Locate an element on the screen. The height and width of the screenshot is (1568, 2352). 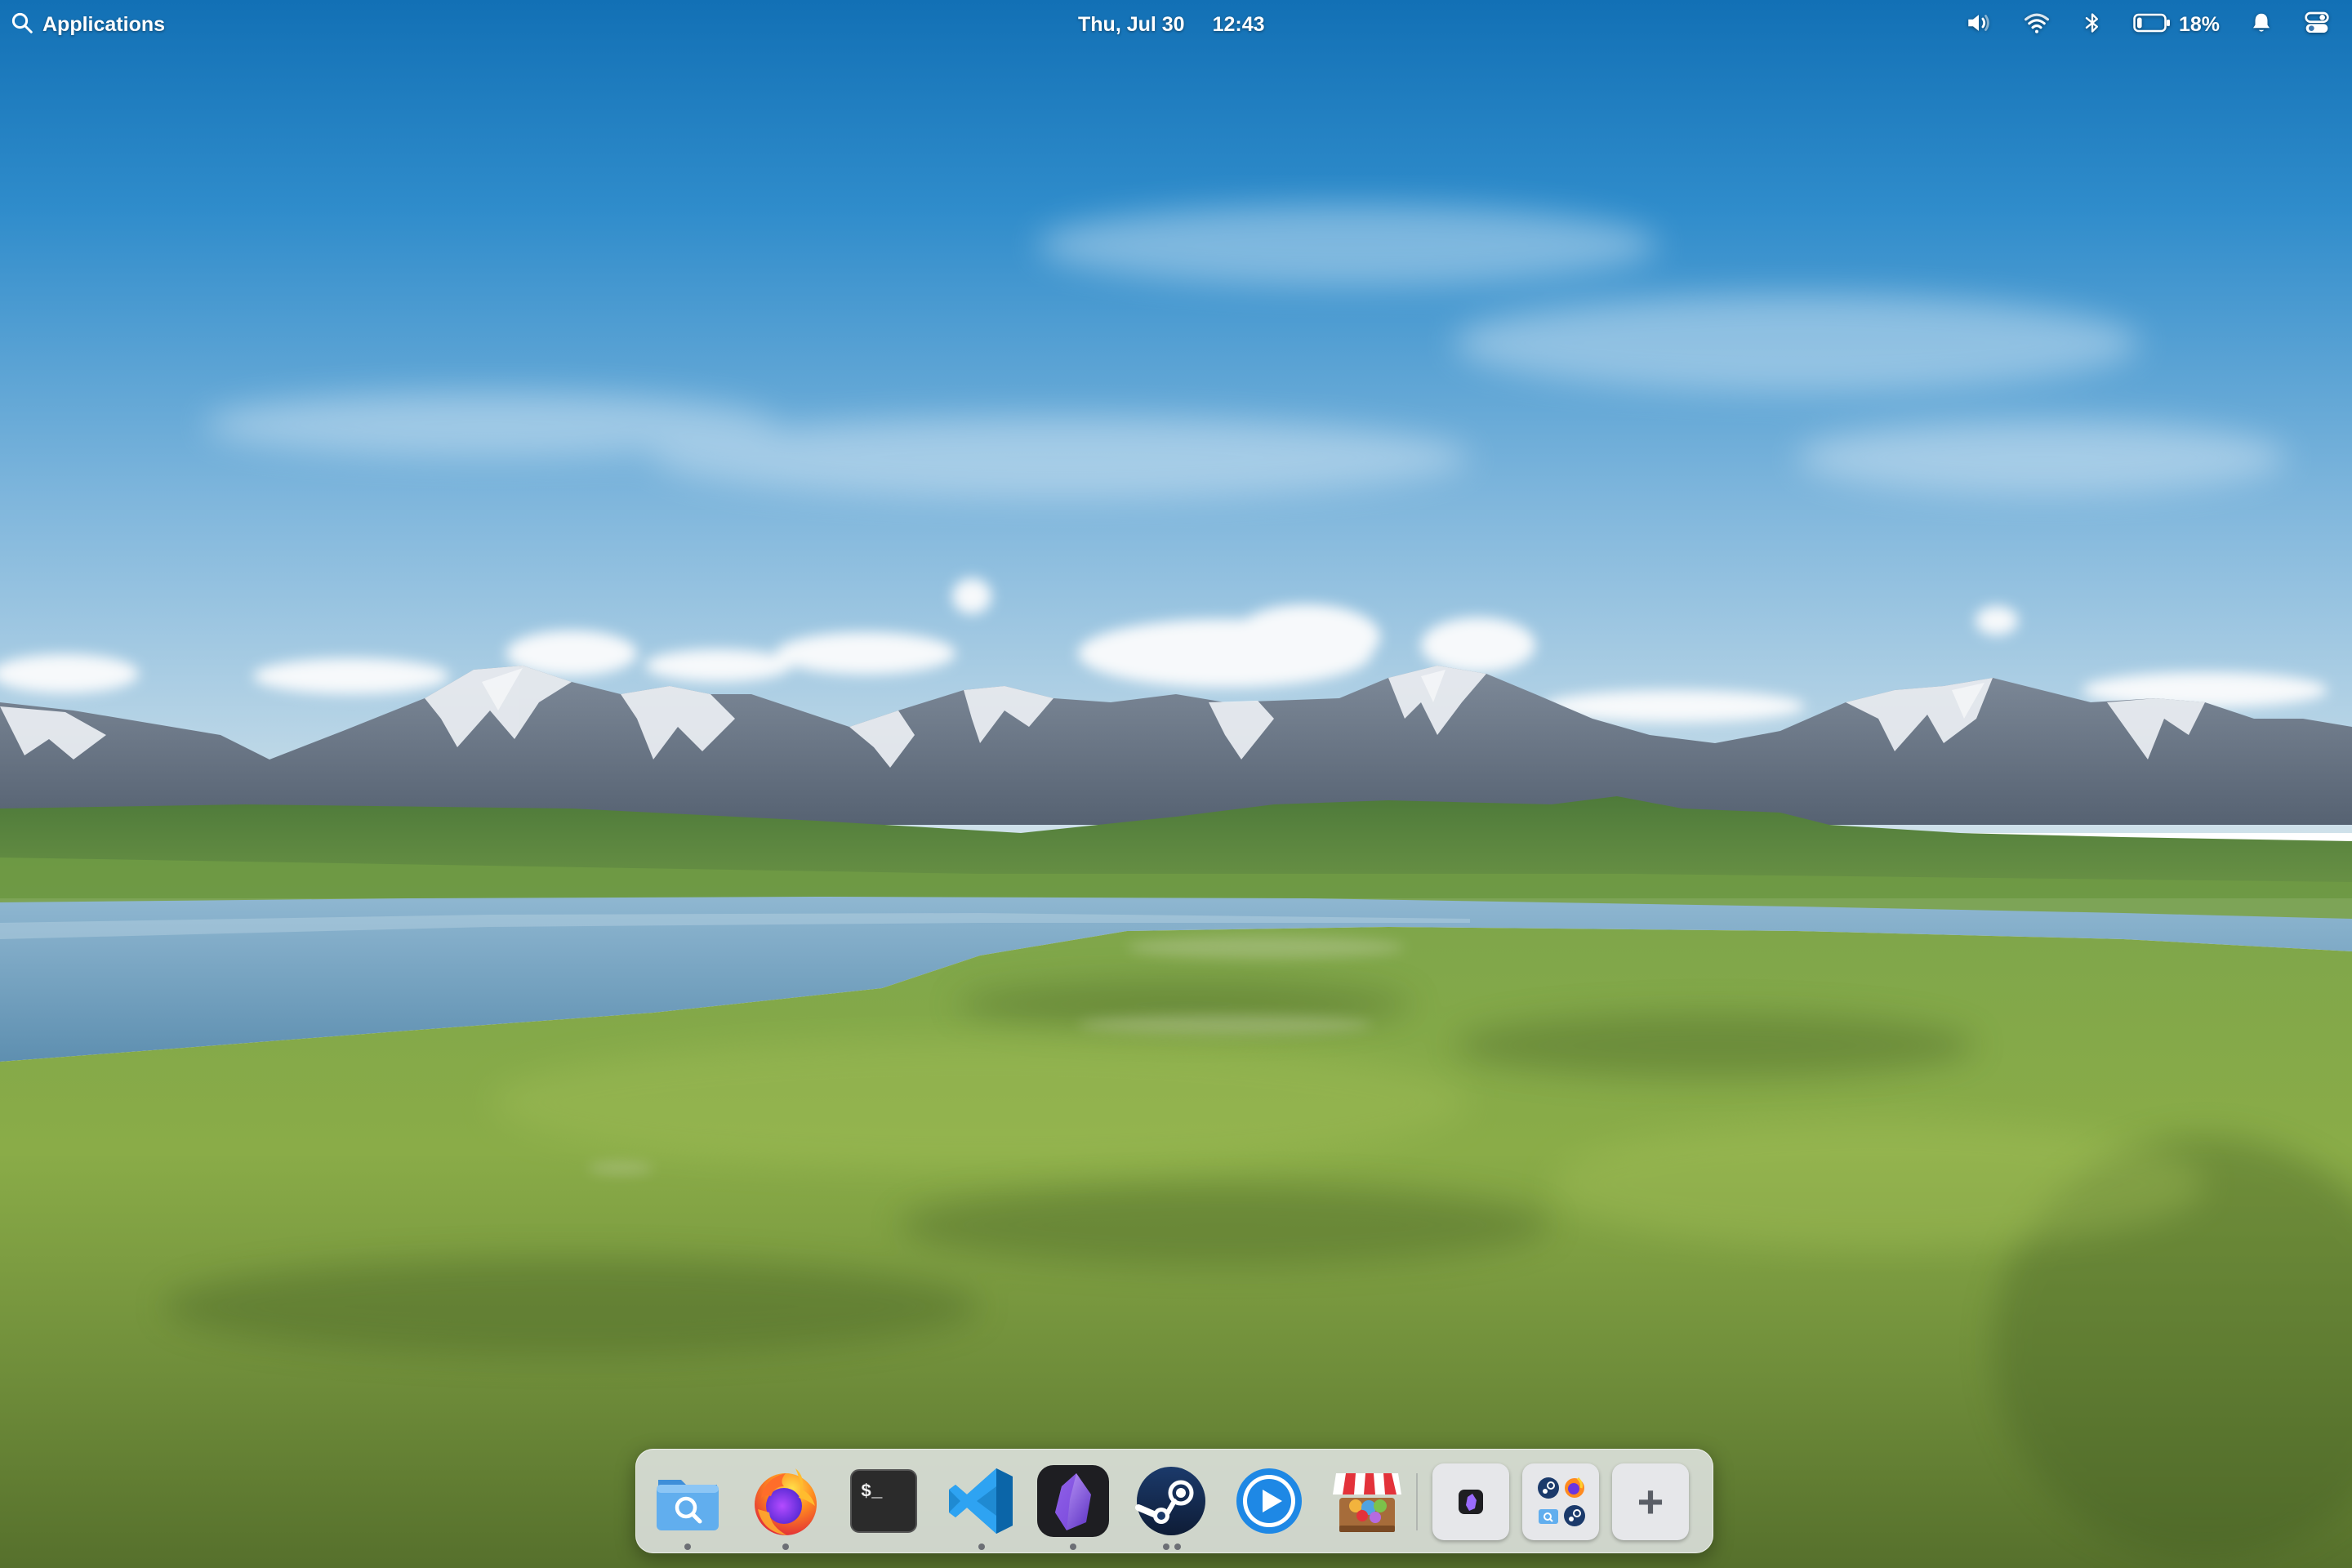
quick-settings-indicator is located at coordinates (2316, 24).